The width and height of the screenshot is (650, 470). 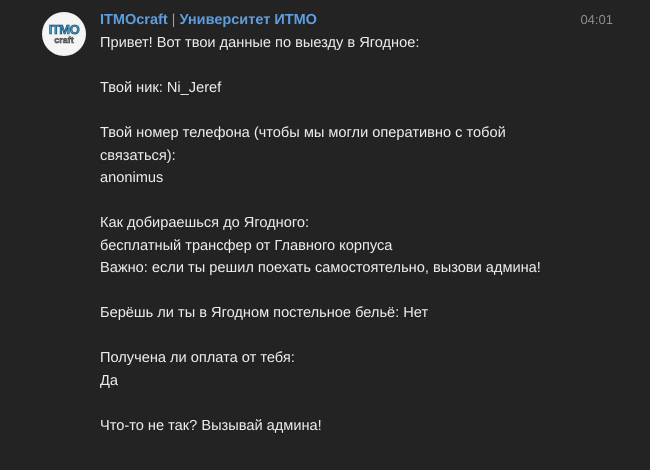 What do you see at coordinates (205, 223) in the screenshot?
I see `message-line: Как добираешься до Ягодного:` at bounding box center [205, 223].